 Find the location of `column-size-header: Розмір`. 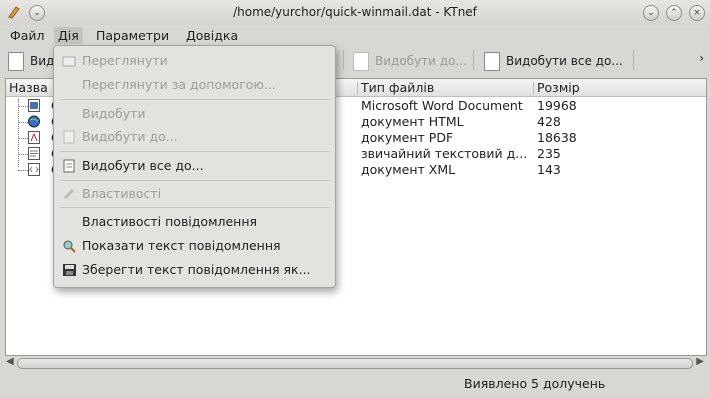

column-size-header: Розмір is located at coordinates (558, 87).